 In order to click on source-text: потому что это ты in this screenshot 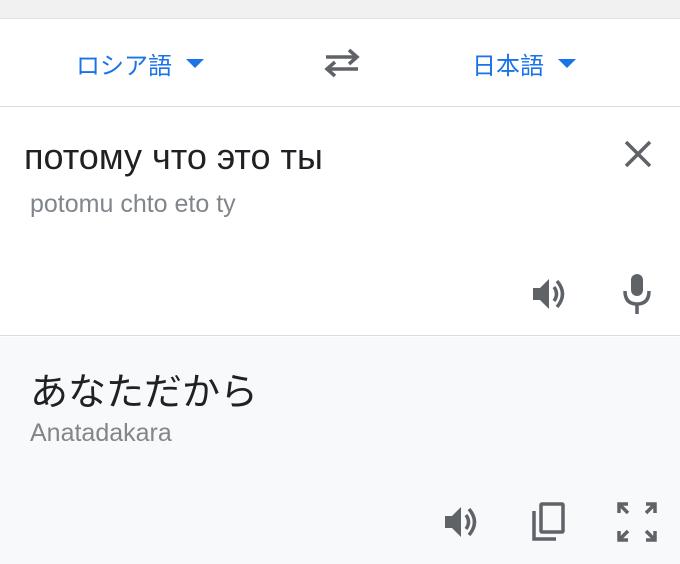, I will do `click(173, 157)`.